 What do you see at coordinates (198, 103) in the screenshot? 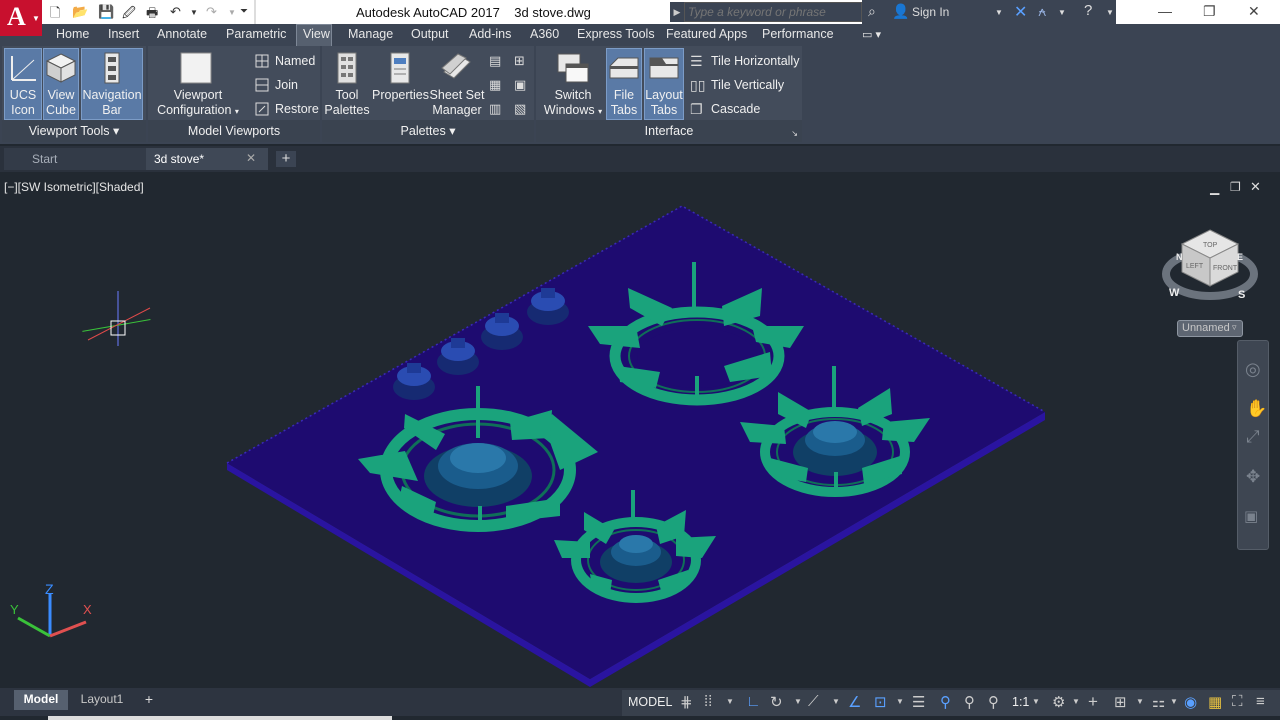
I see `viewport-configuration-button: Viewport Configuration ▾` at bounding box center [198, 103].